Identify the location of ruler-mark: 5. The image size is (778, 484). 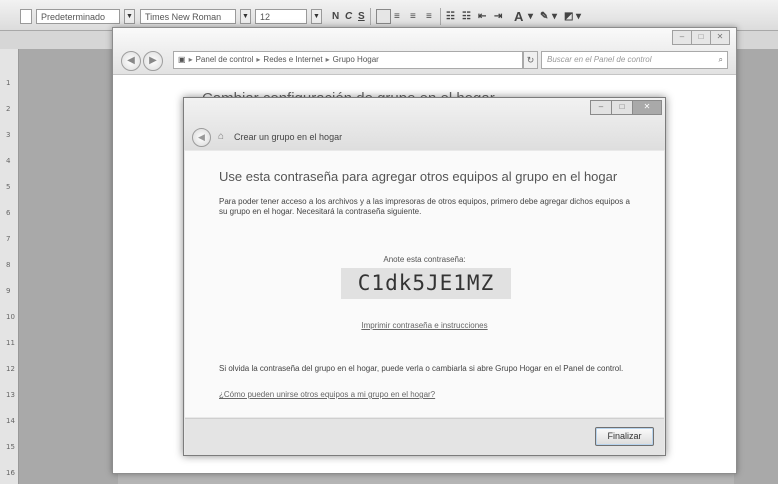
(8, 187).